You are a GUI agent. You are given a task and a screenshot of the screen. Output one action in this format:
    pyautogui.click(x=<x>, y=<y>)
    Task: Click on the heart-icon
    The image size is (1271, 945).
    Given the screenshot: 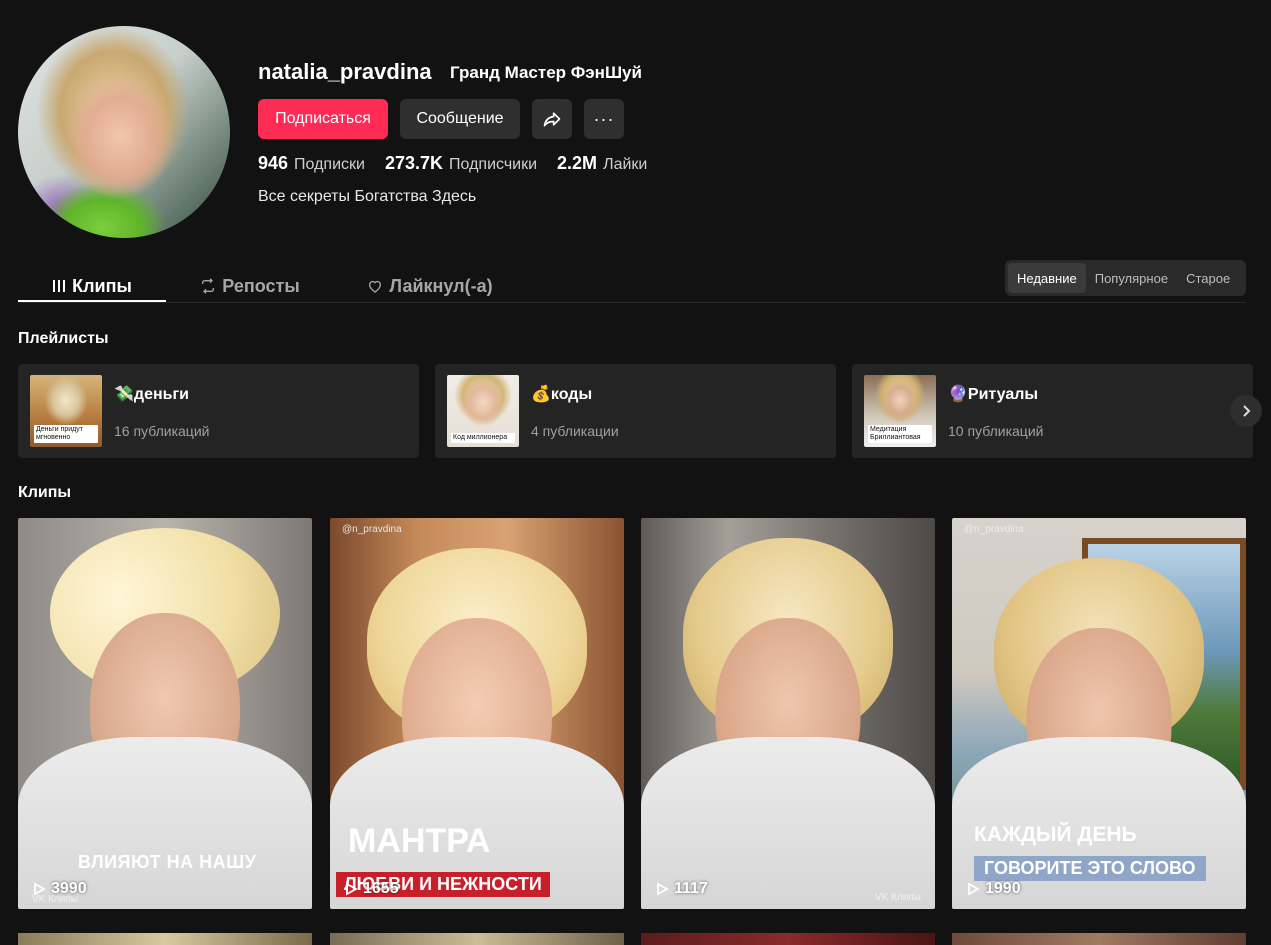 What is the action you would take?
    pyautogui.click(x=375, y=286)
    